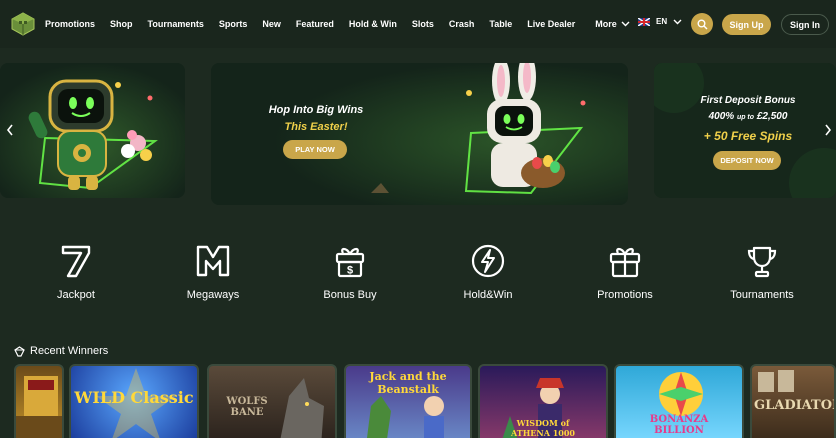  What do you see at coordinates (795, 405) in the screenshot?
I see `game-title: GLADIATOR` at bounding box center [795, 405].